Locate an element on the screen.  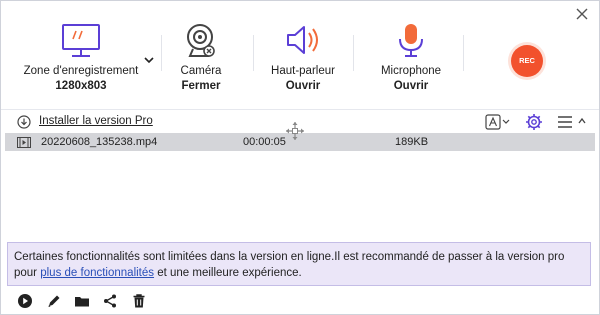
text-format-icon is located at coordinates (498, 122).